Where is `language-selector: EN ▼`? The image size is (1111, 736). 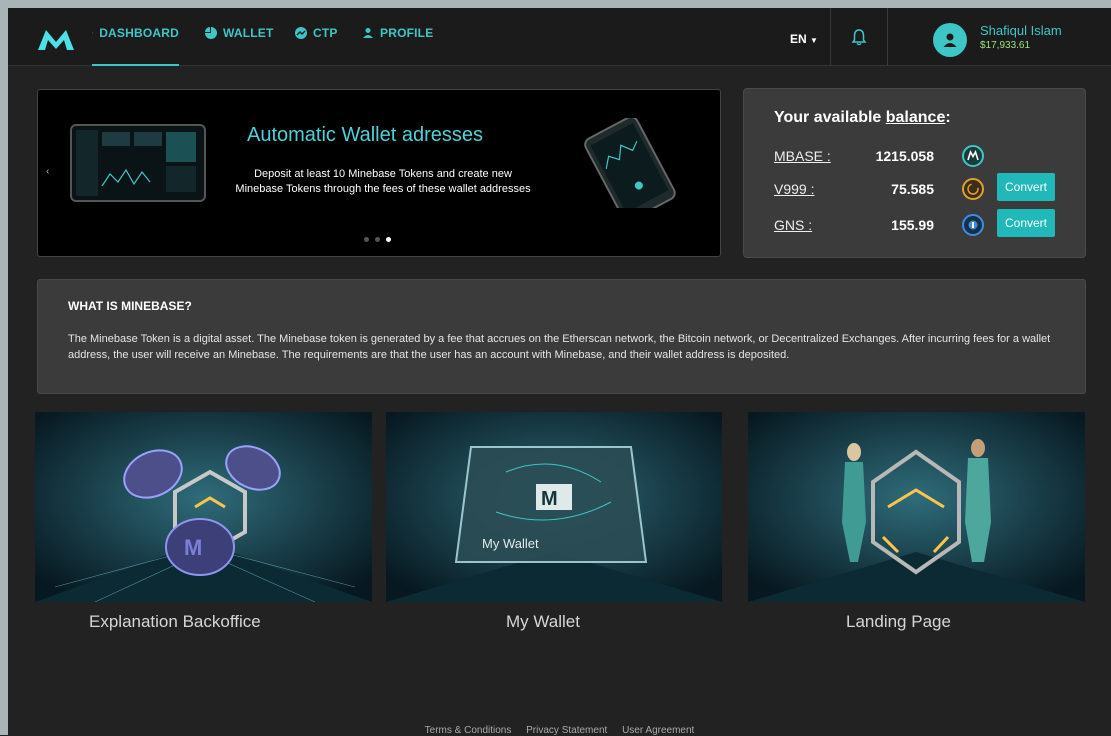
language-selector: EN ▼ is located at coordinates (804, 39).